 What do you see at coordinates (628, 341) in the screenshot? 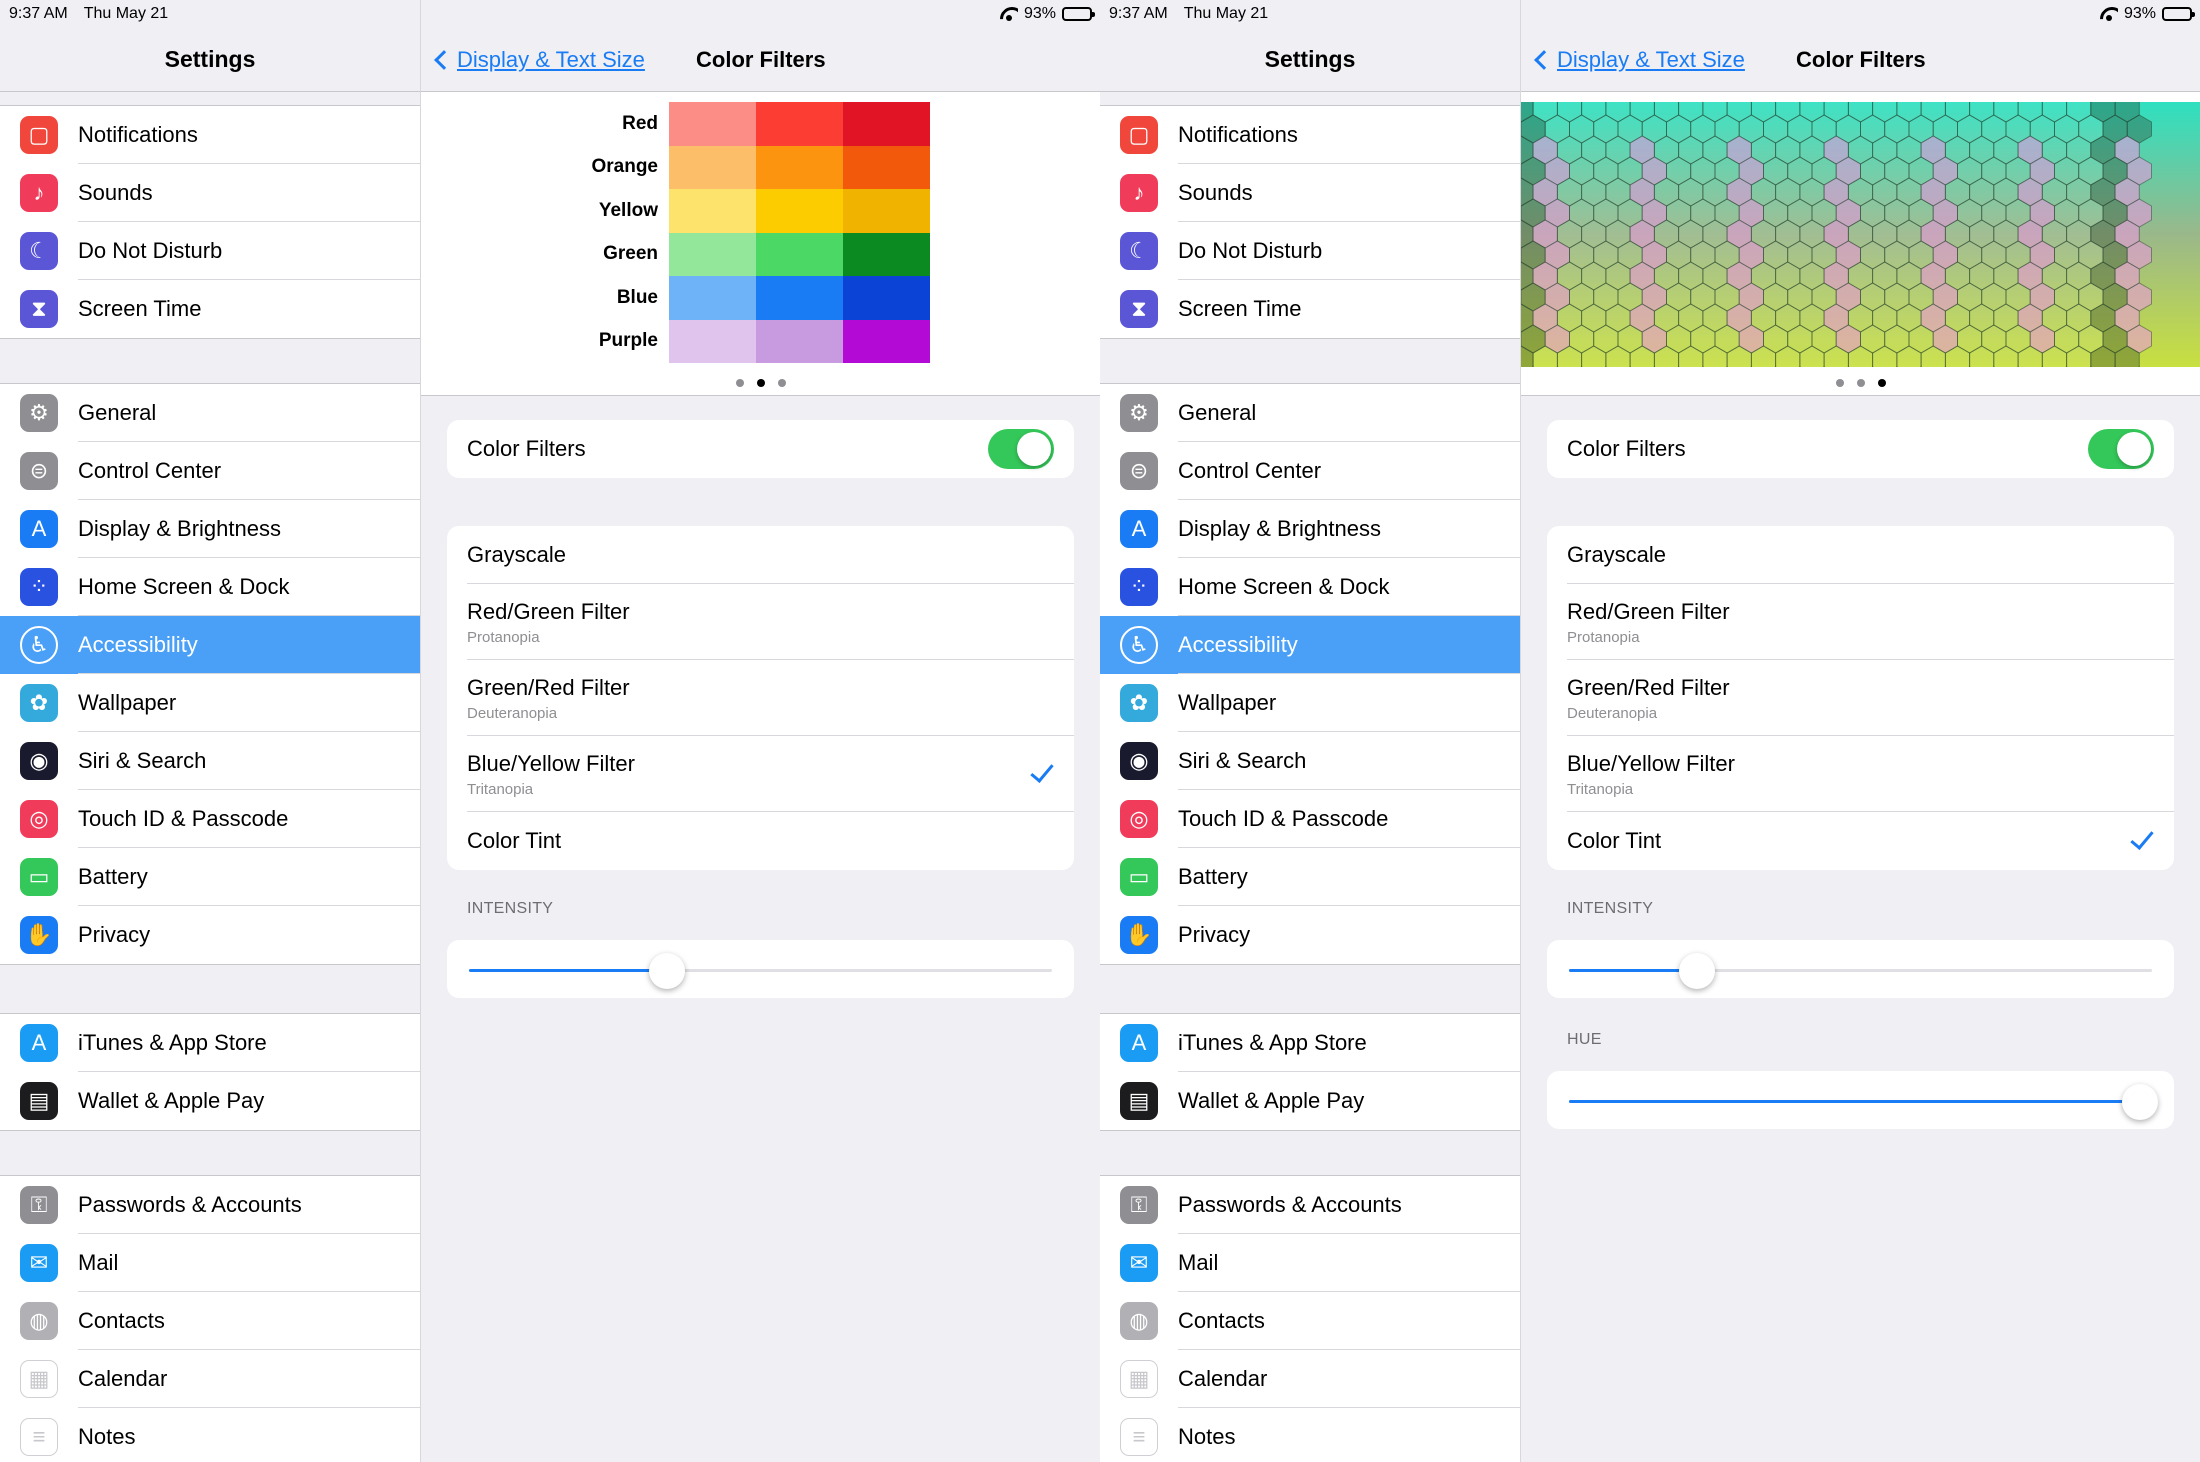
I see `color-label: Purple` at bounding box center [628, 341].